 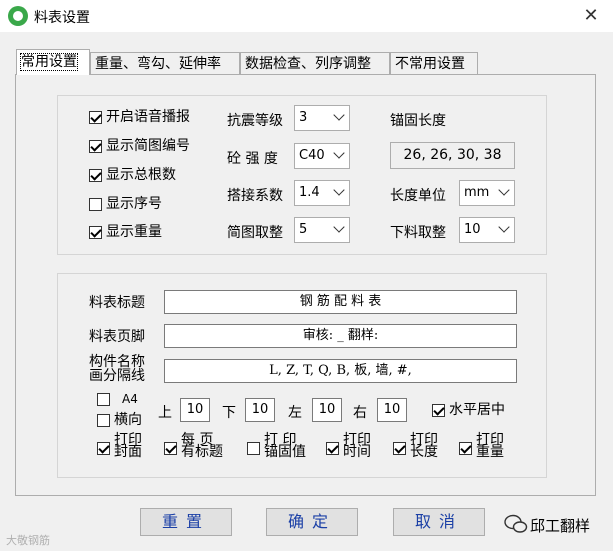 What do you see at coordinates (229, 413) in the screenshot?
I see `margin-bottom-label: 下` at bounding box center [229, 413].